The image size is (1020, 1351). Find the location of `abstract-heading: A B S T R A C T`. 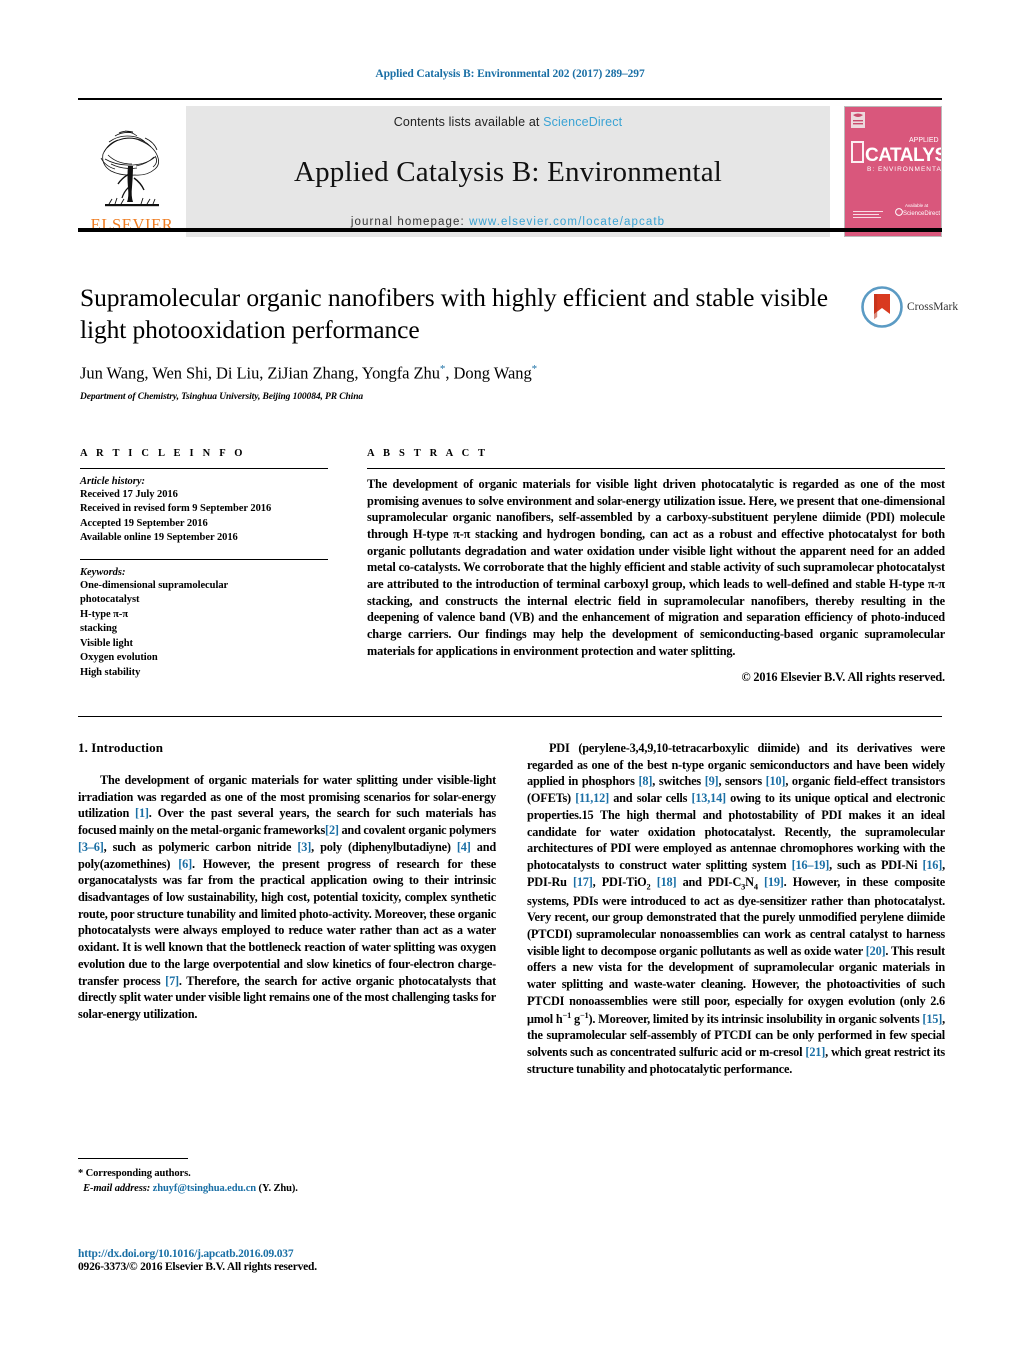

abstract-heading: A B S T R A C T is located at coordinates (428, 453).